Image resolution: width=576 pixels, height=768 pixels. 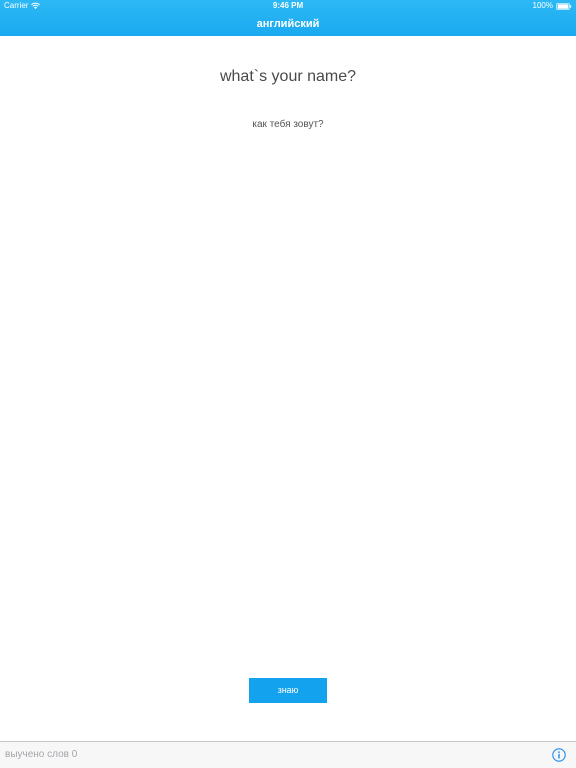 I want to click on app-header: Carrier 9:46 PM 100% английский, so click(x=288, y=18).